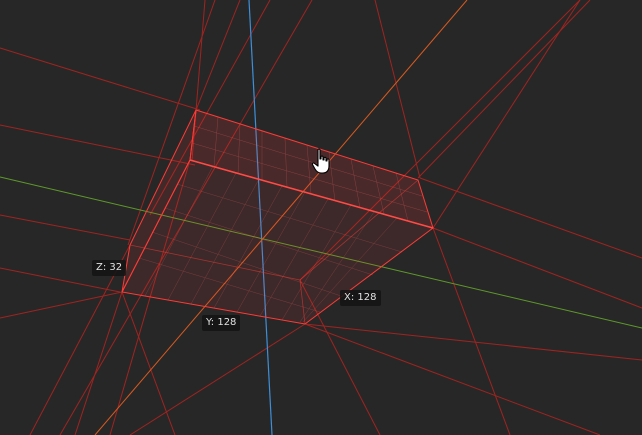 The height and width of the screenshot is (435, 642). Describe the element at coordinates (109, 268) in the screenshot. I see `z-dimension-label: Z: 32` at that location.